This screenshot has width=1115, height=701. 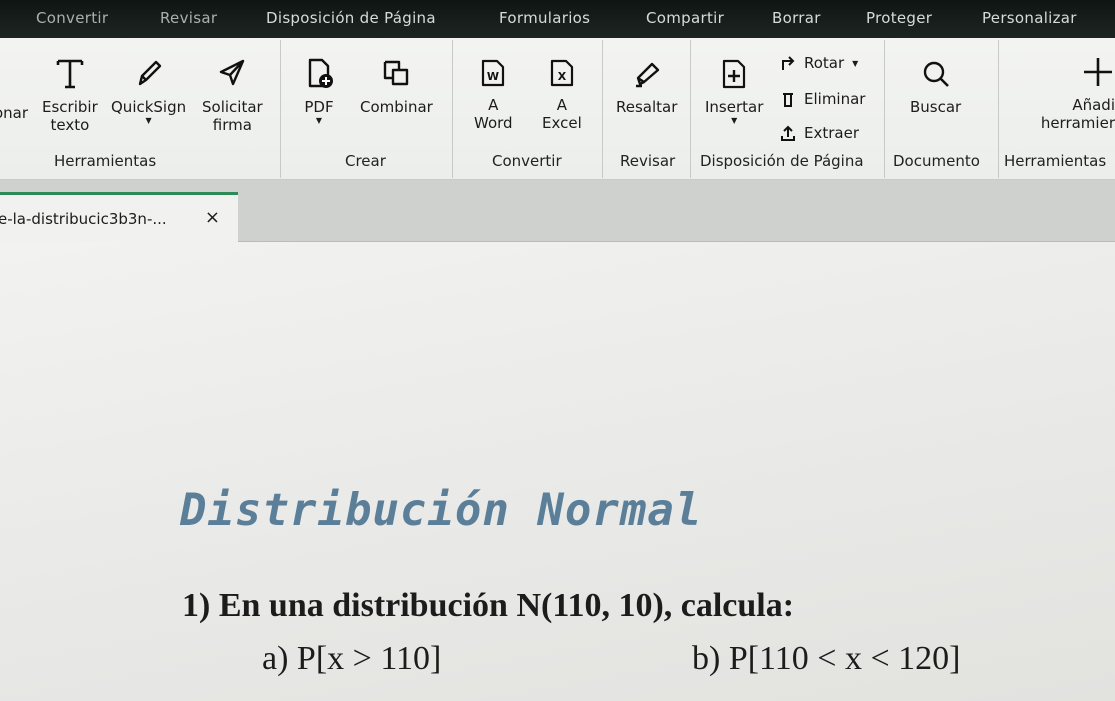 I want to click on rotate-icon, so click(x=788, y=63).